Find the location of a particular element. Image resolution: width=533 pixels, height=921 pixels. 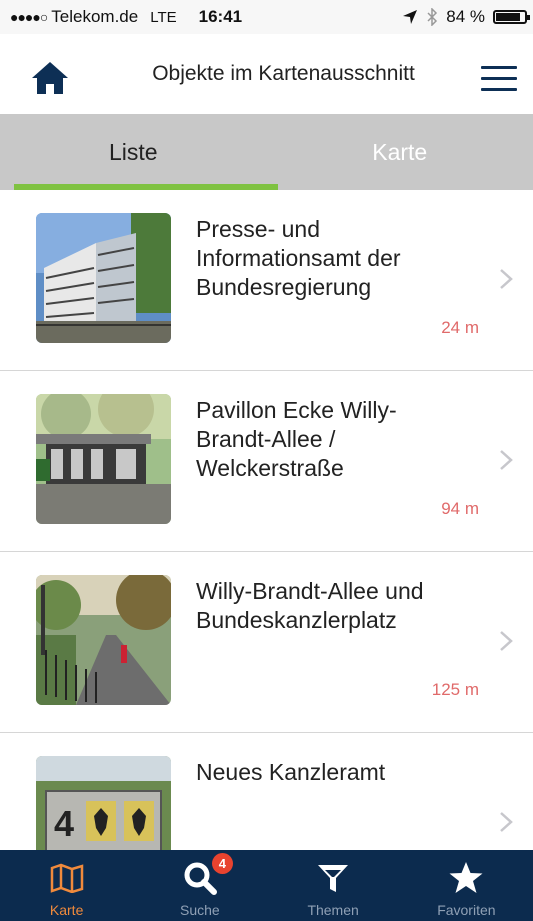

tab-karte: Karte is located at coordinates (400, 152).